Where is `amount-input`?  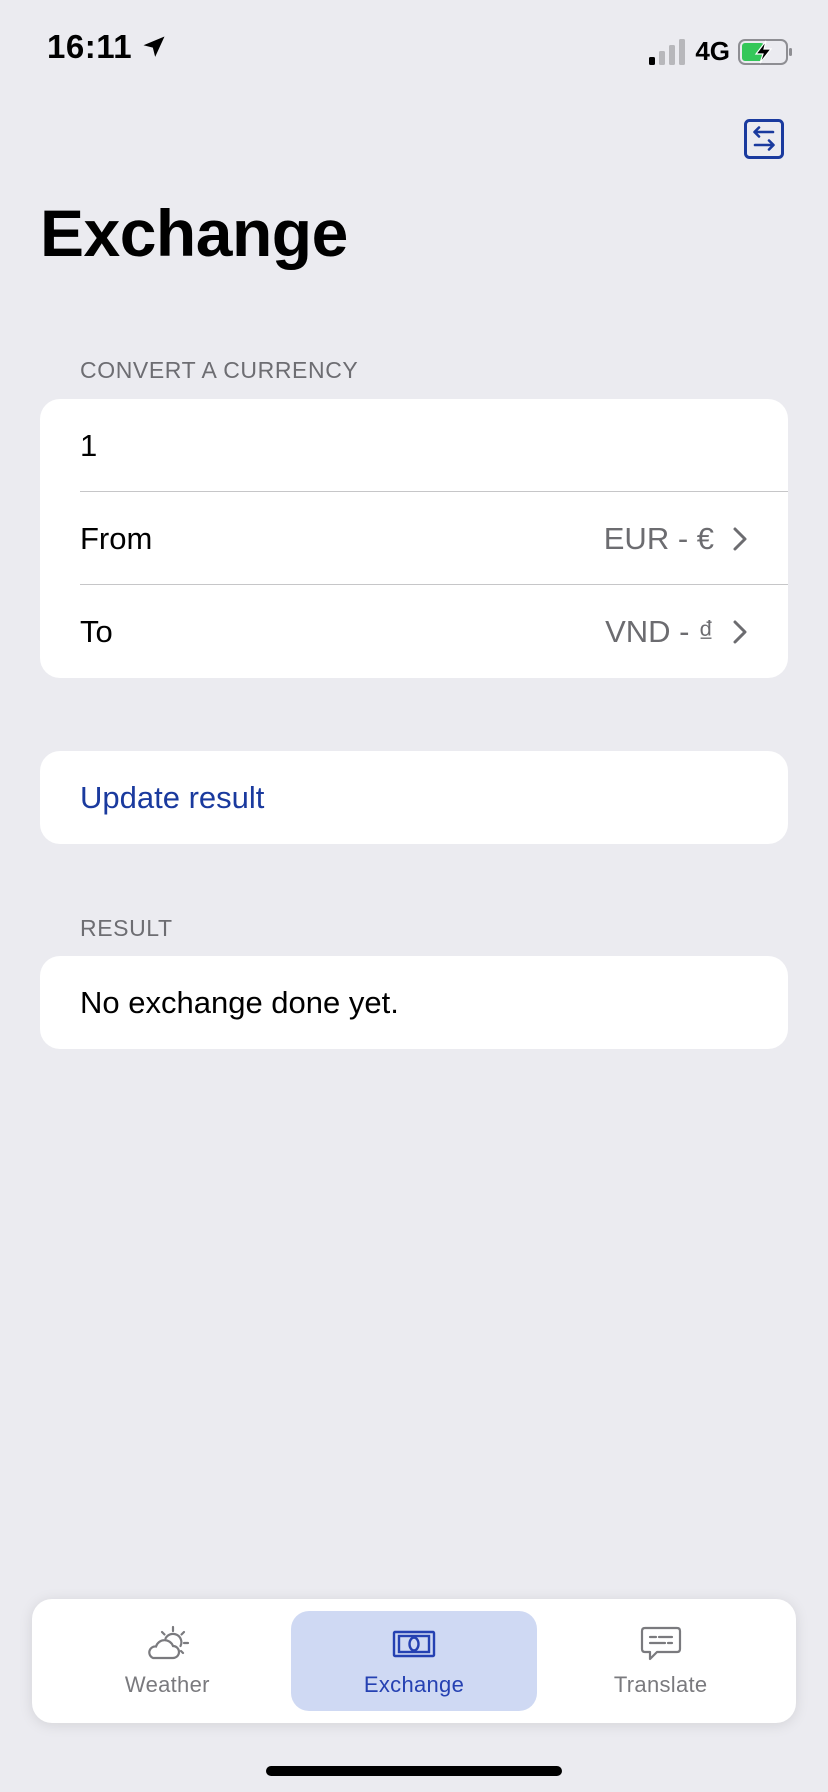 amount-input is located at coordinates (414, 445).